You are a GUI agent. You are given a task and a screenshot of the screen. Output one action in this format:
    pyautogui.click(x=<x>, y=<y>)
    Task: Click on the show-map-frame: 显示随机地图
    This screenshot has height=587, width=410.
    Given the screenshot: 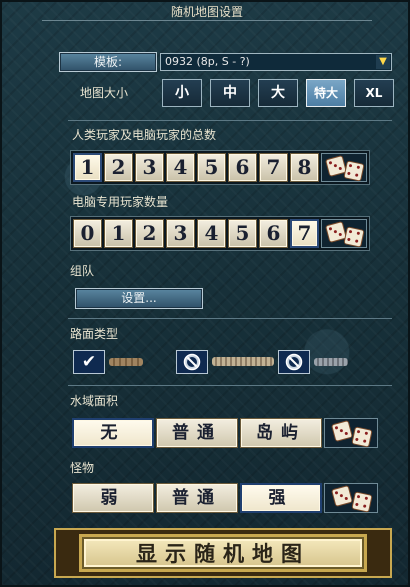 What is the action you would take?
    pyautogui.click(x=223, y=553)
    